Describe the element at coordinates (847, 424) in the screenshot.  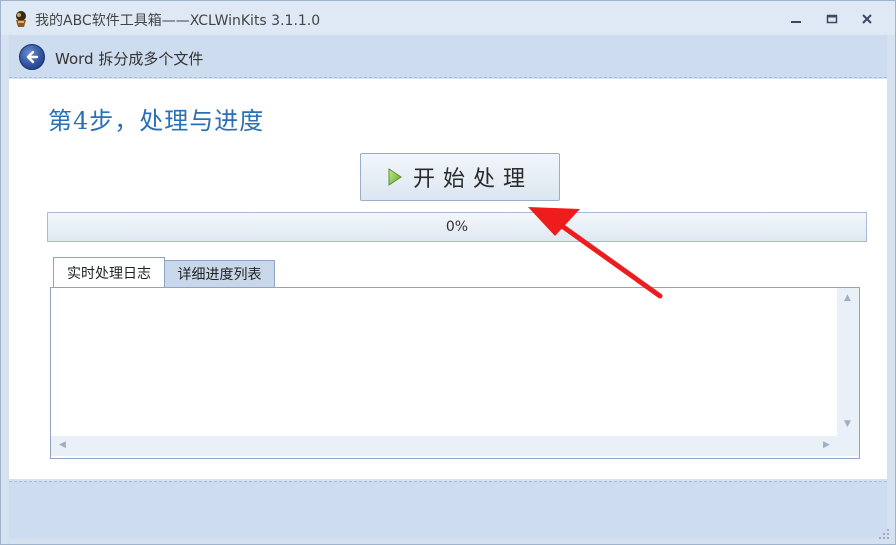
I see `scroll-down-icon: ▼` at that location.